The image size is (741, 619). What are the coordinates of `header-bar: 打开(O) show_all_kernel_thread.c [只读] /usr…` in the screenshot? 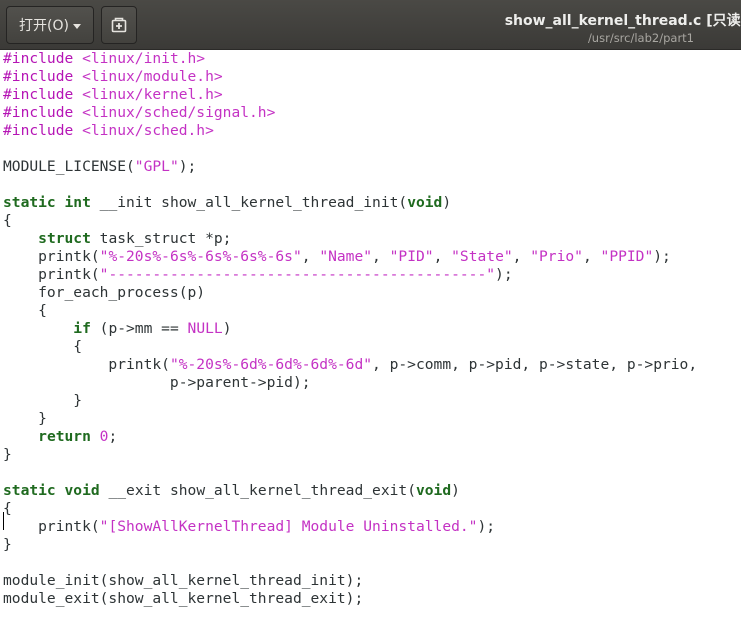 It's located at (370, 25).